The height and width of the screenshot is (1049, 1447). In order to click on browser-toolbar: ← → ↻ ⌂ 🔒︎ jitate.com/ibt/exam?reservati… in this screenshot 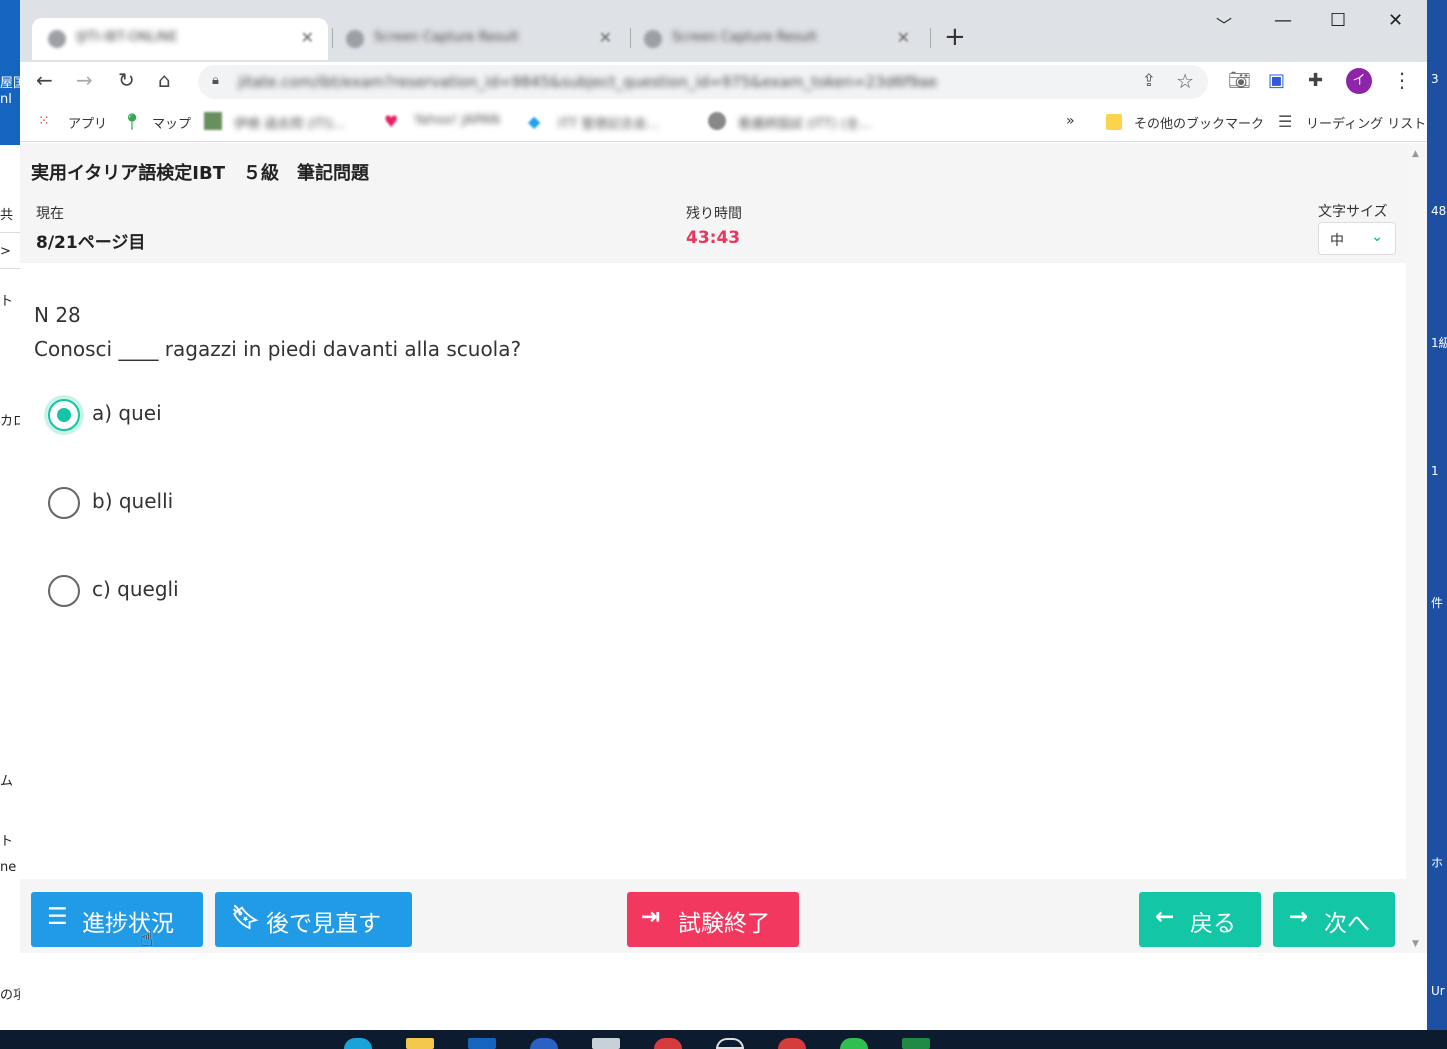, I will do `click(723, 82)`.